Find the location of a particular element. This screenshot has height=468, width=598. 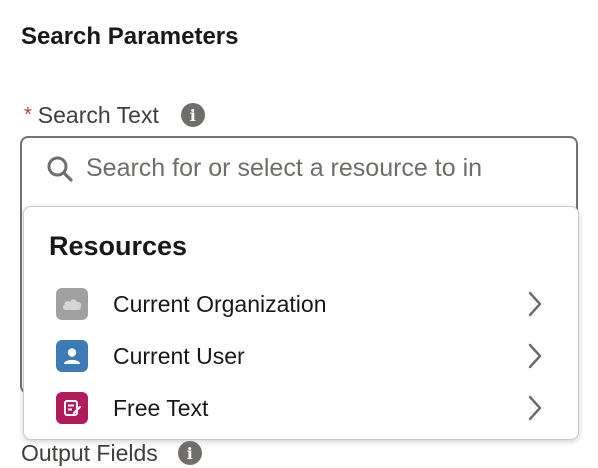

section-title: Search Parameters is located at coordinates (130, 36).